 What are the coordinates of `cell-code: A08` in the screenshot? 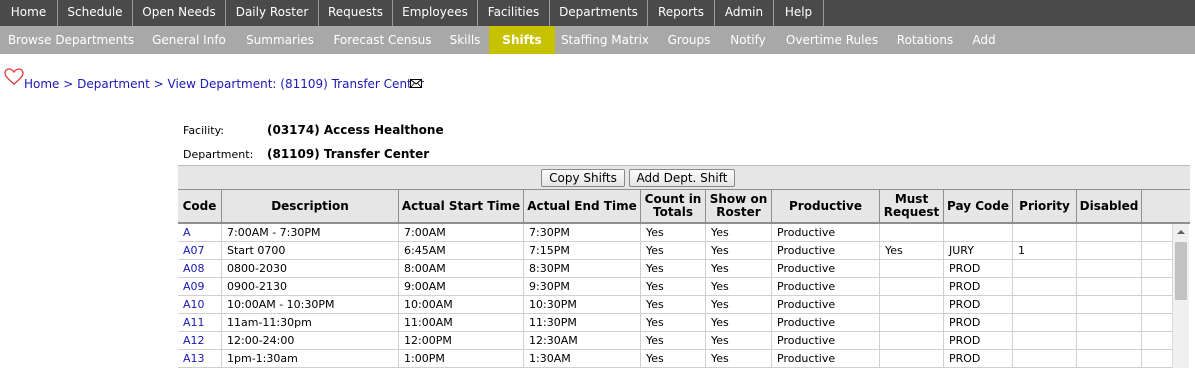 It's located at (200, 269).